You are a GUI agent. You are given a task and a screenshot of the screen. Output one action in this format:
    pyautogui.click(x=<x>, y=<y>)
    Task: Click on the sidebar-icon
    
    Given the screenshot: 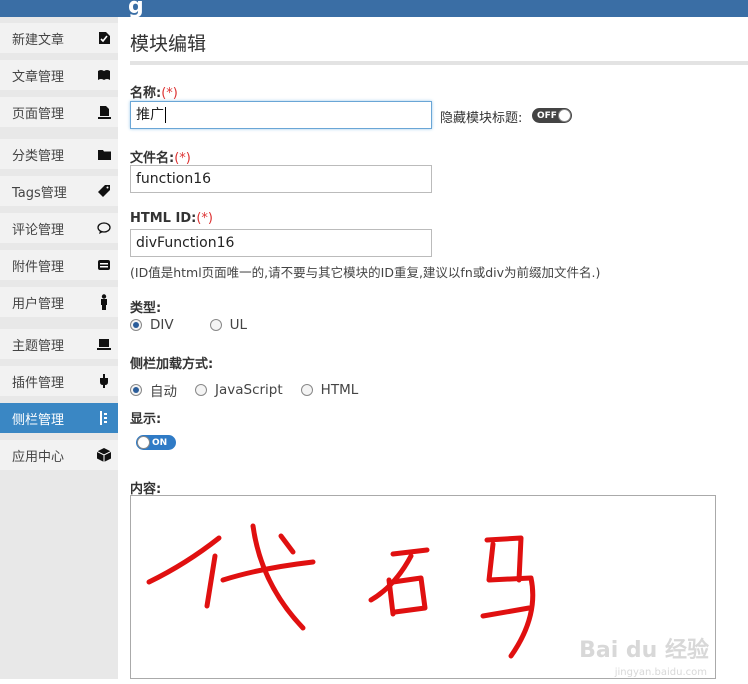 What is the action you would take?
    pyautogui.click(x=104, y=418)
    